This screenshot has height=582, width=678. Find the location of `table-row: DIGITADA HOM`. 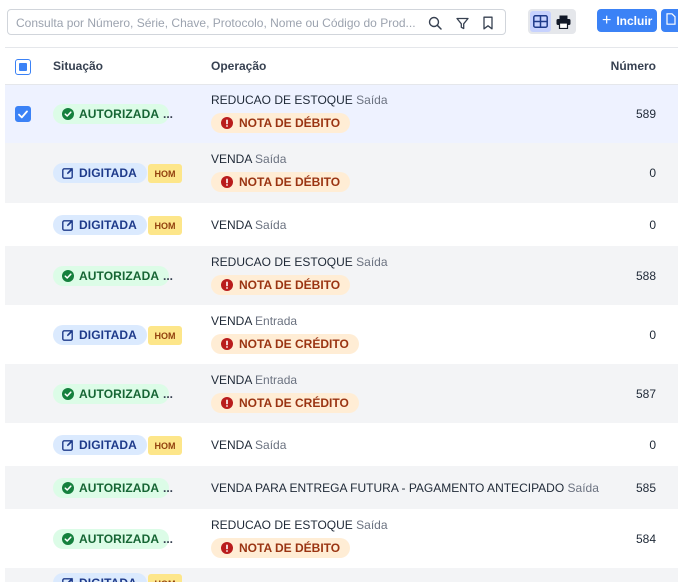

table-row: DIGITADA HOM is located at coordinates (341, 575).